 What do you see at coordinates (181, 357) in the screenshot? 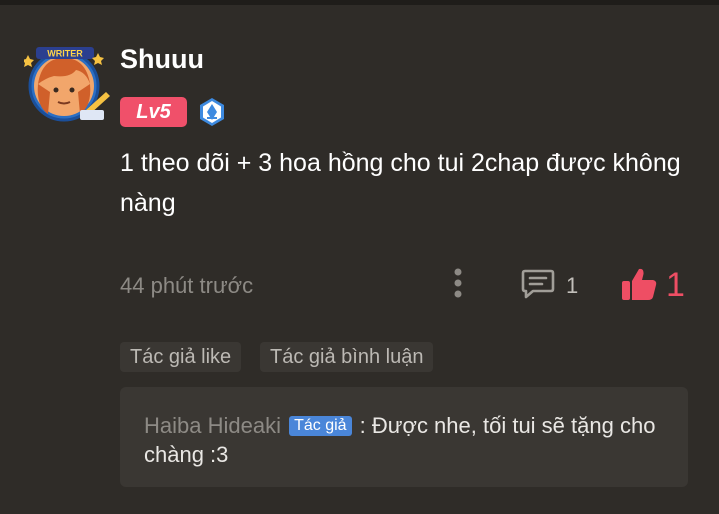
I see `tag-author-like: Tác giả like` at bounding box center [181, 357].